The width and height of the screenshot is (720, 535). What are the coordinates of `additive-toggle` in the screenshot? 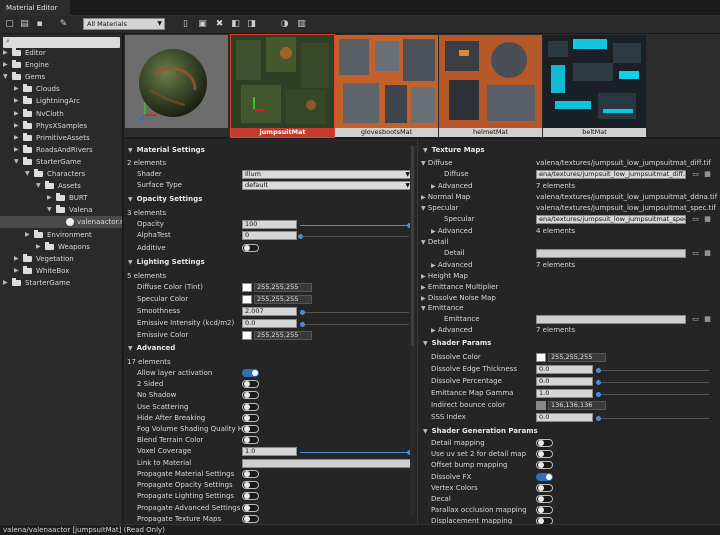 It's located at (250, 248).